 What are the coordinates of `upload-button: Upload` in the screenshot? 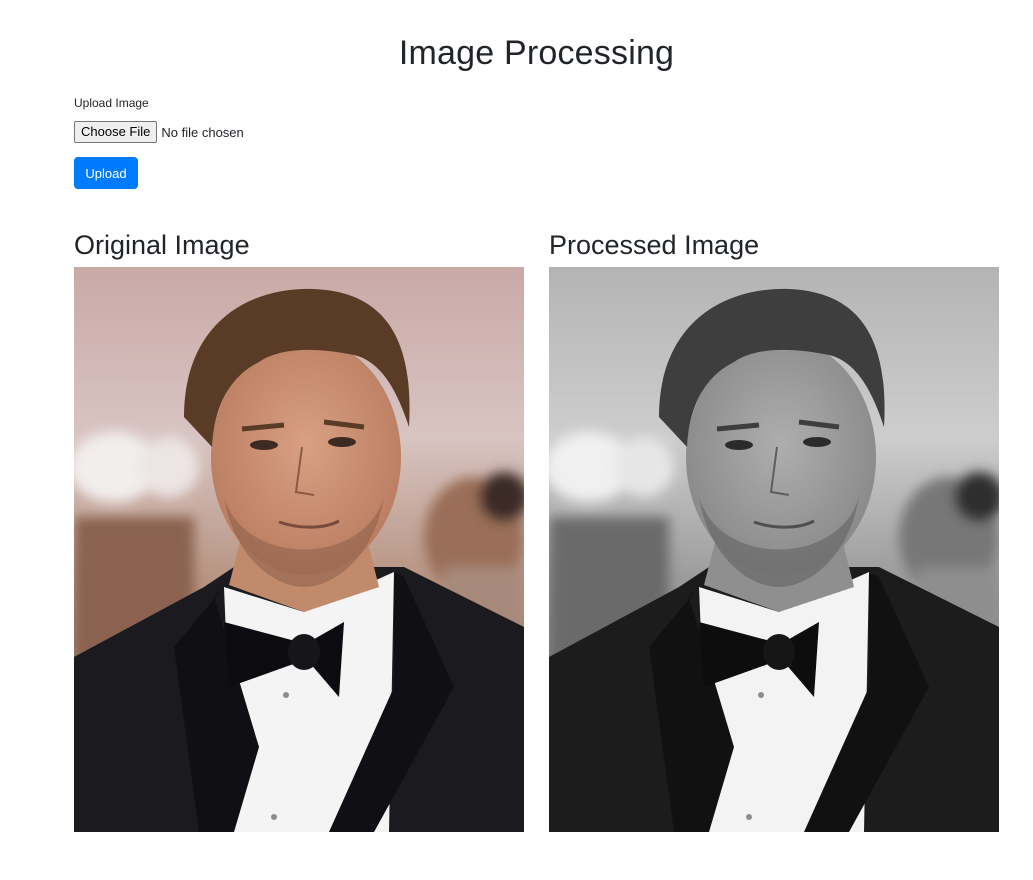 It's located at (106, 173).